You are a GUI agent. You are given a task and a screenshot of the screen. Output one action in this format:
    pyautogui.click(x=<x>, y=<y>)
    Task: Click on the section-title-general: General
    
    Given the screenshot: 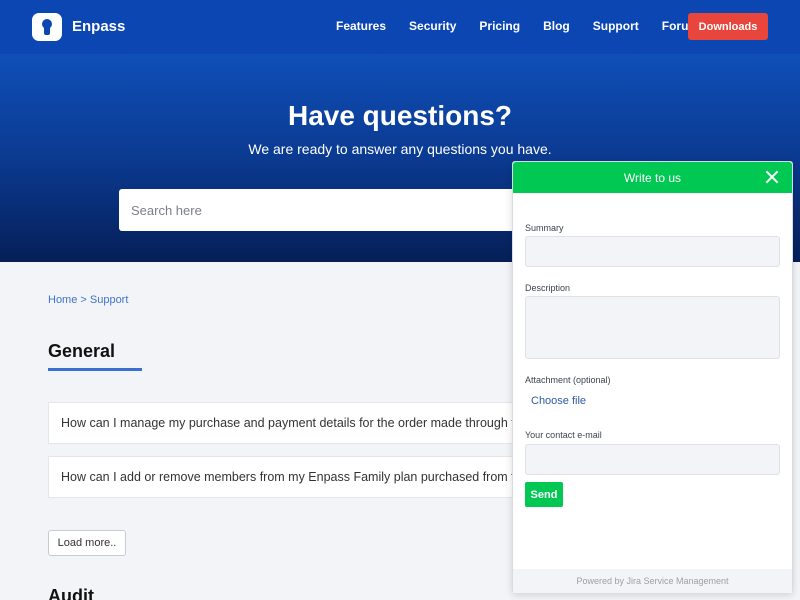 What is the action you would take?
    pyautogui.click(x=82, y=351)
    